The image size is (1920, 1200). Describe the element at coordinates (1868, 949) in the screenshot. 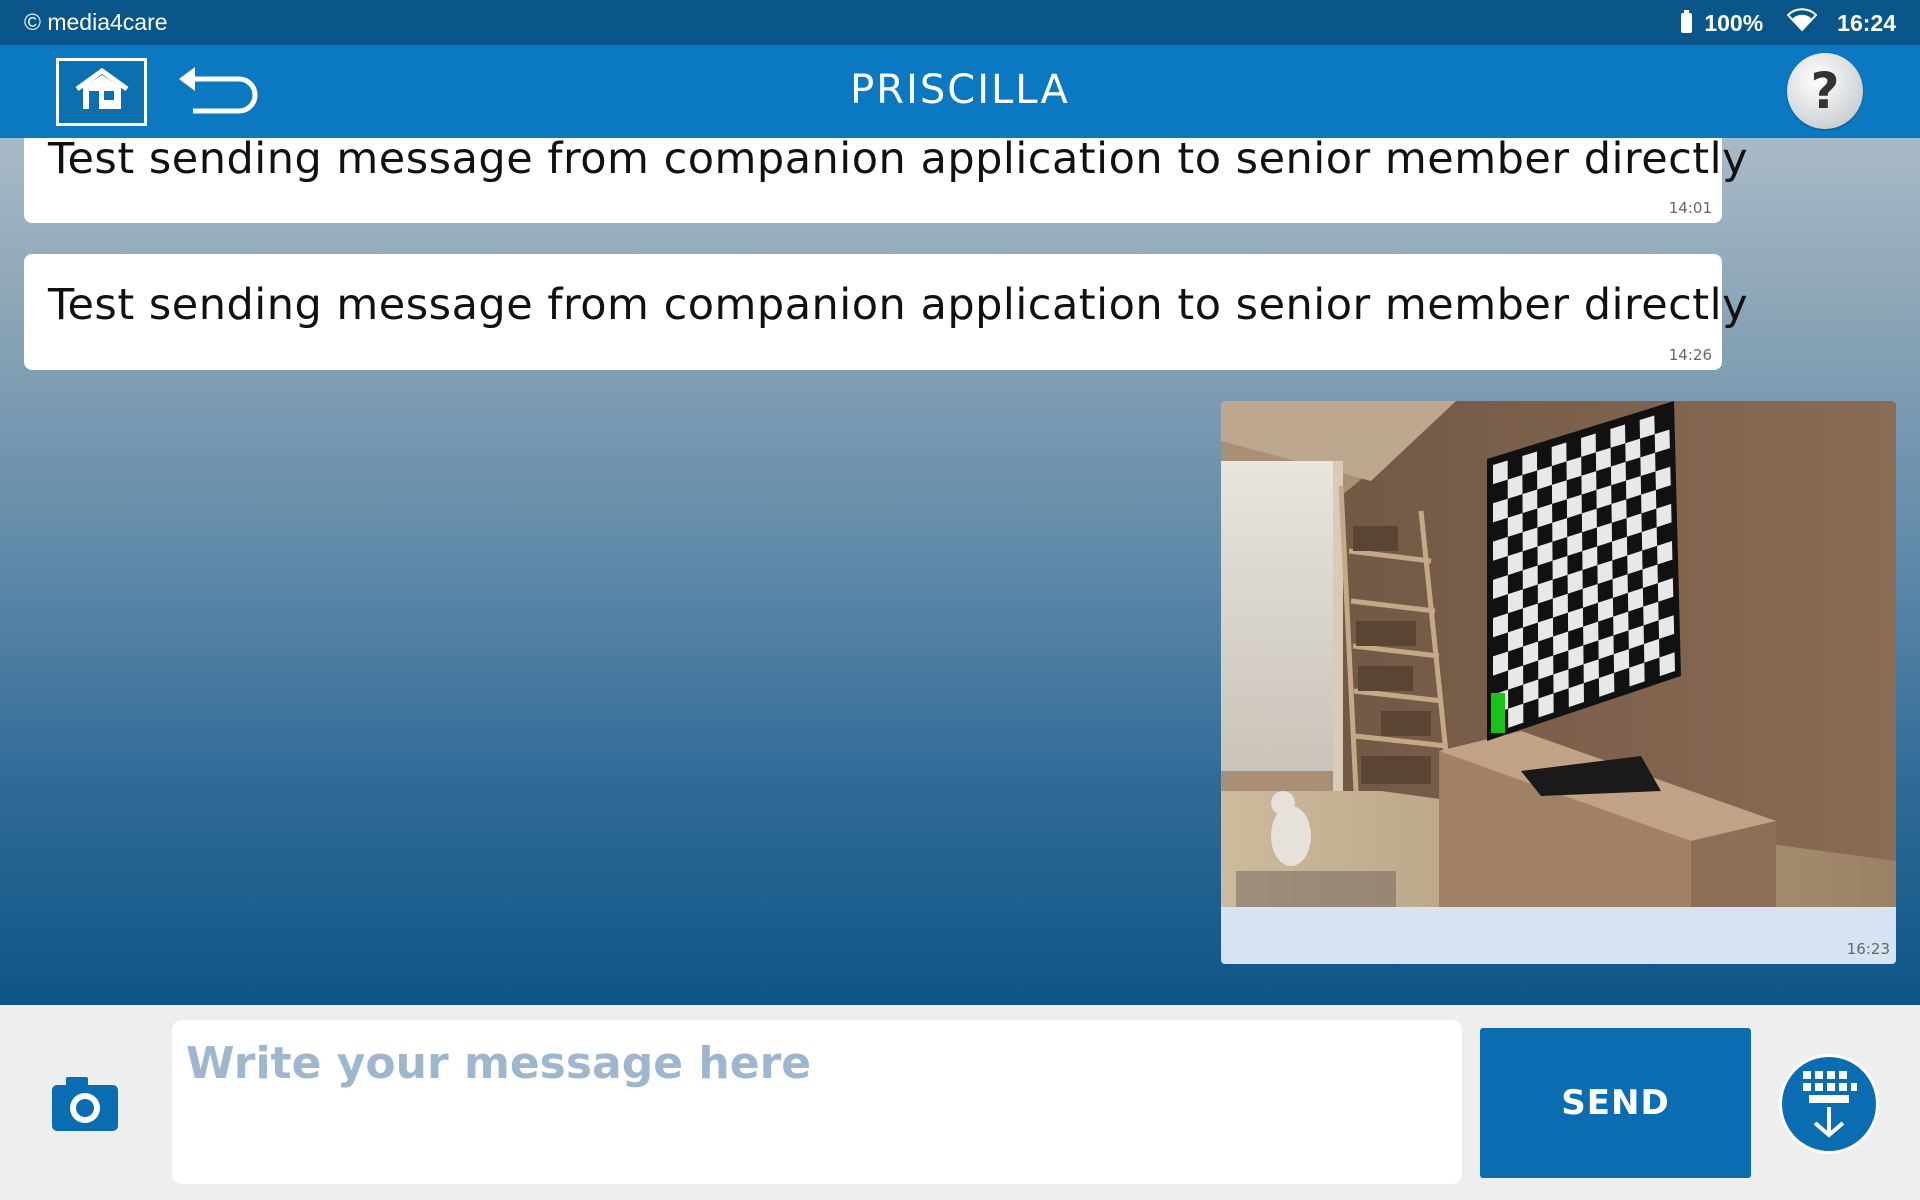

I see `message-time: 16:23` at that location.